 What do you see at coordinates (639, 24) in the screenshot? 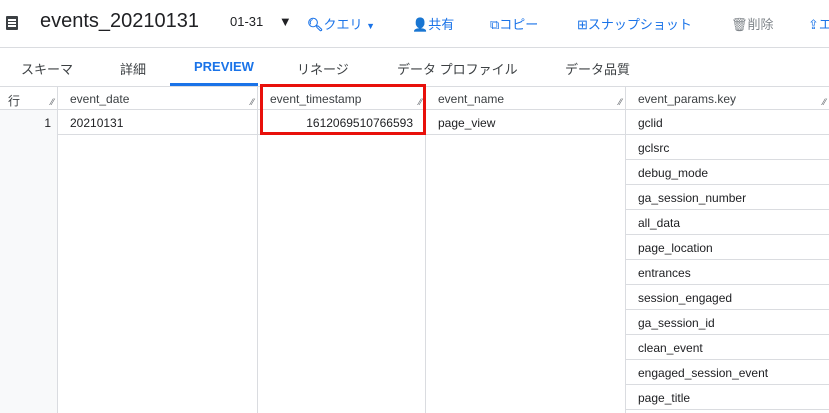
I see `snapshot-label: スナップショット` at bounding box center [639, 24].